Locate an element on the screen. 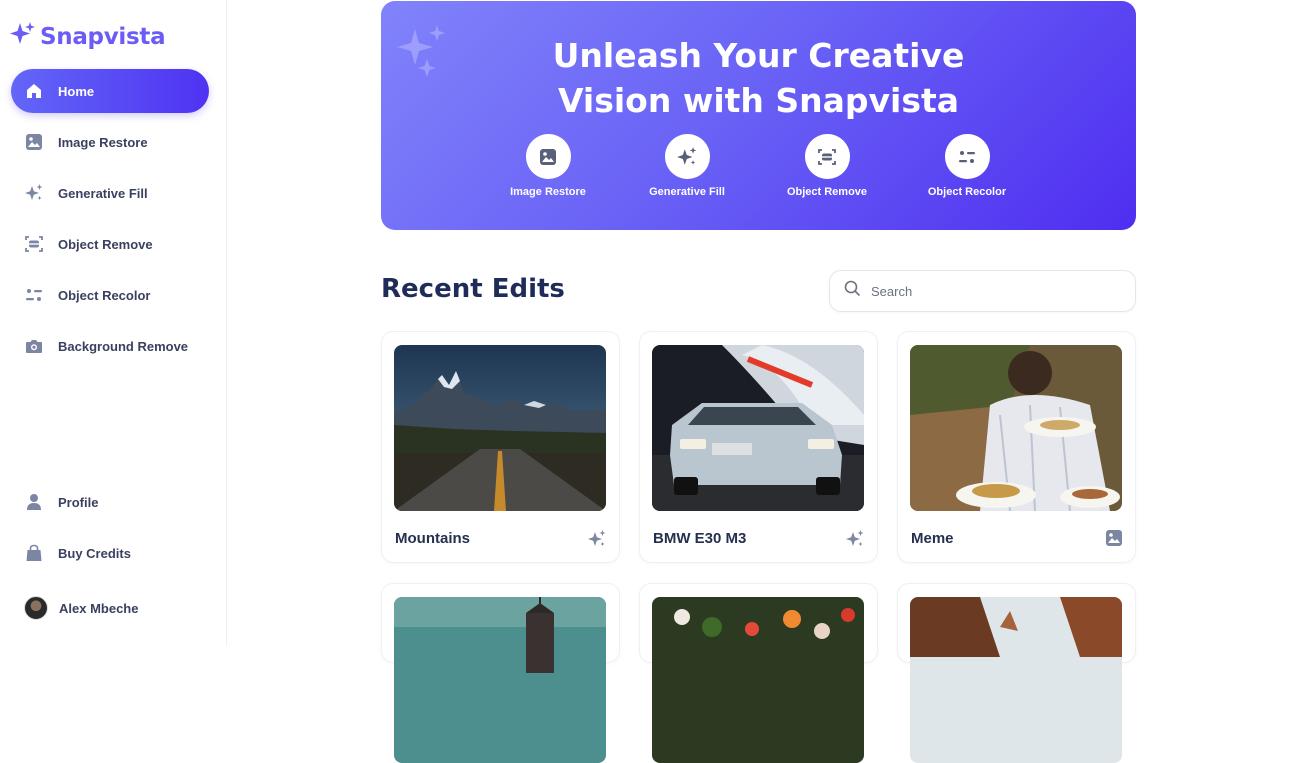 The width and height of the screenshot is (1290, 763). thumbnail-meme is located at coordinates (1016, 428).